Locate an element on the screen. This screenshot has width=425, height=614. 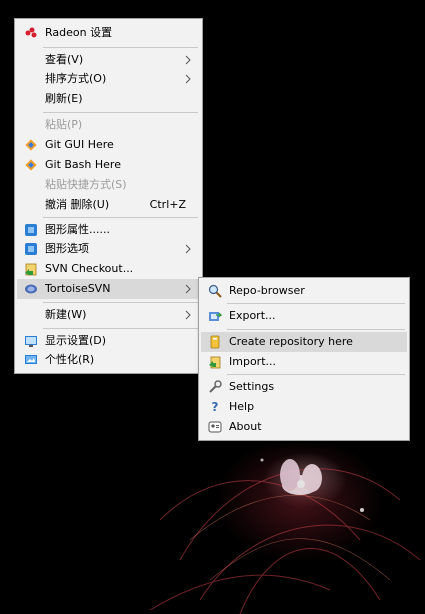
menu-item-git-bash: Git Bash Here is located at coordinates (108, 165).